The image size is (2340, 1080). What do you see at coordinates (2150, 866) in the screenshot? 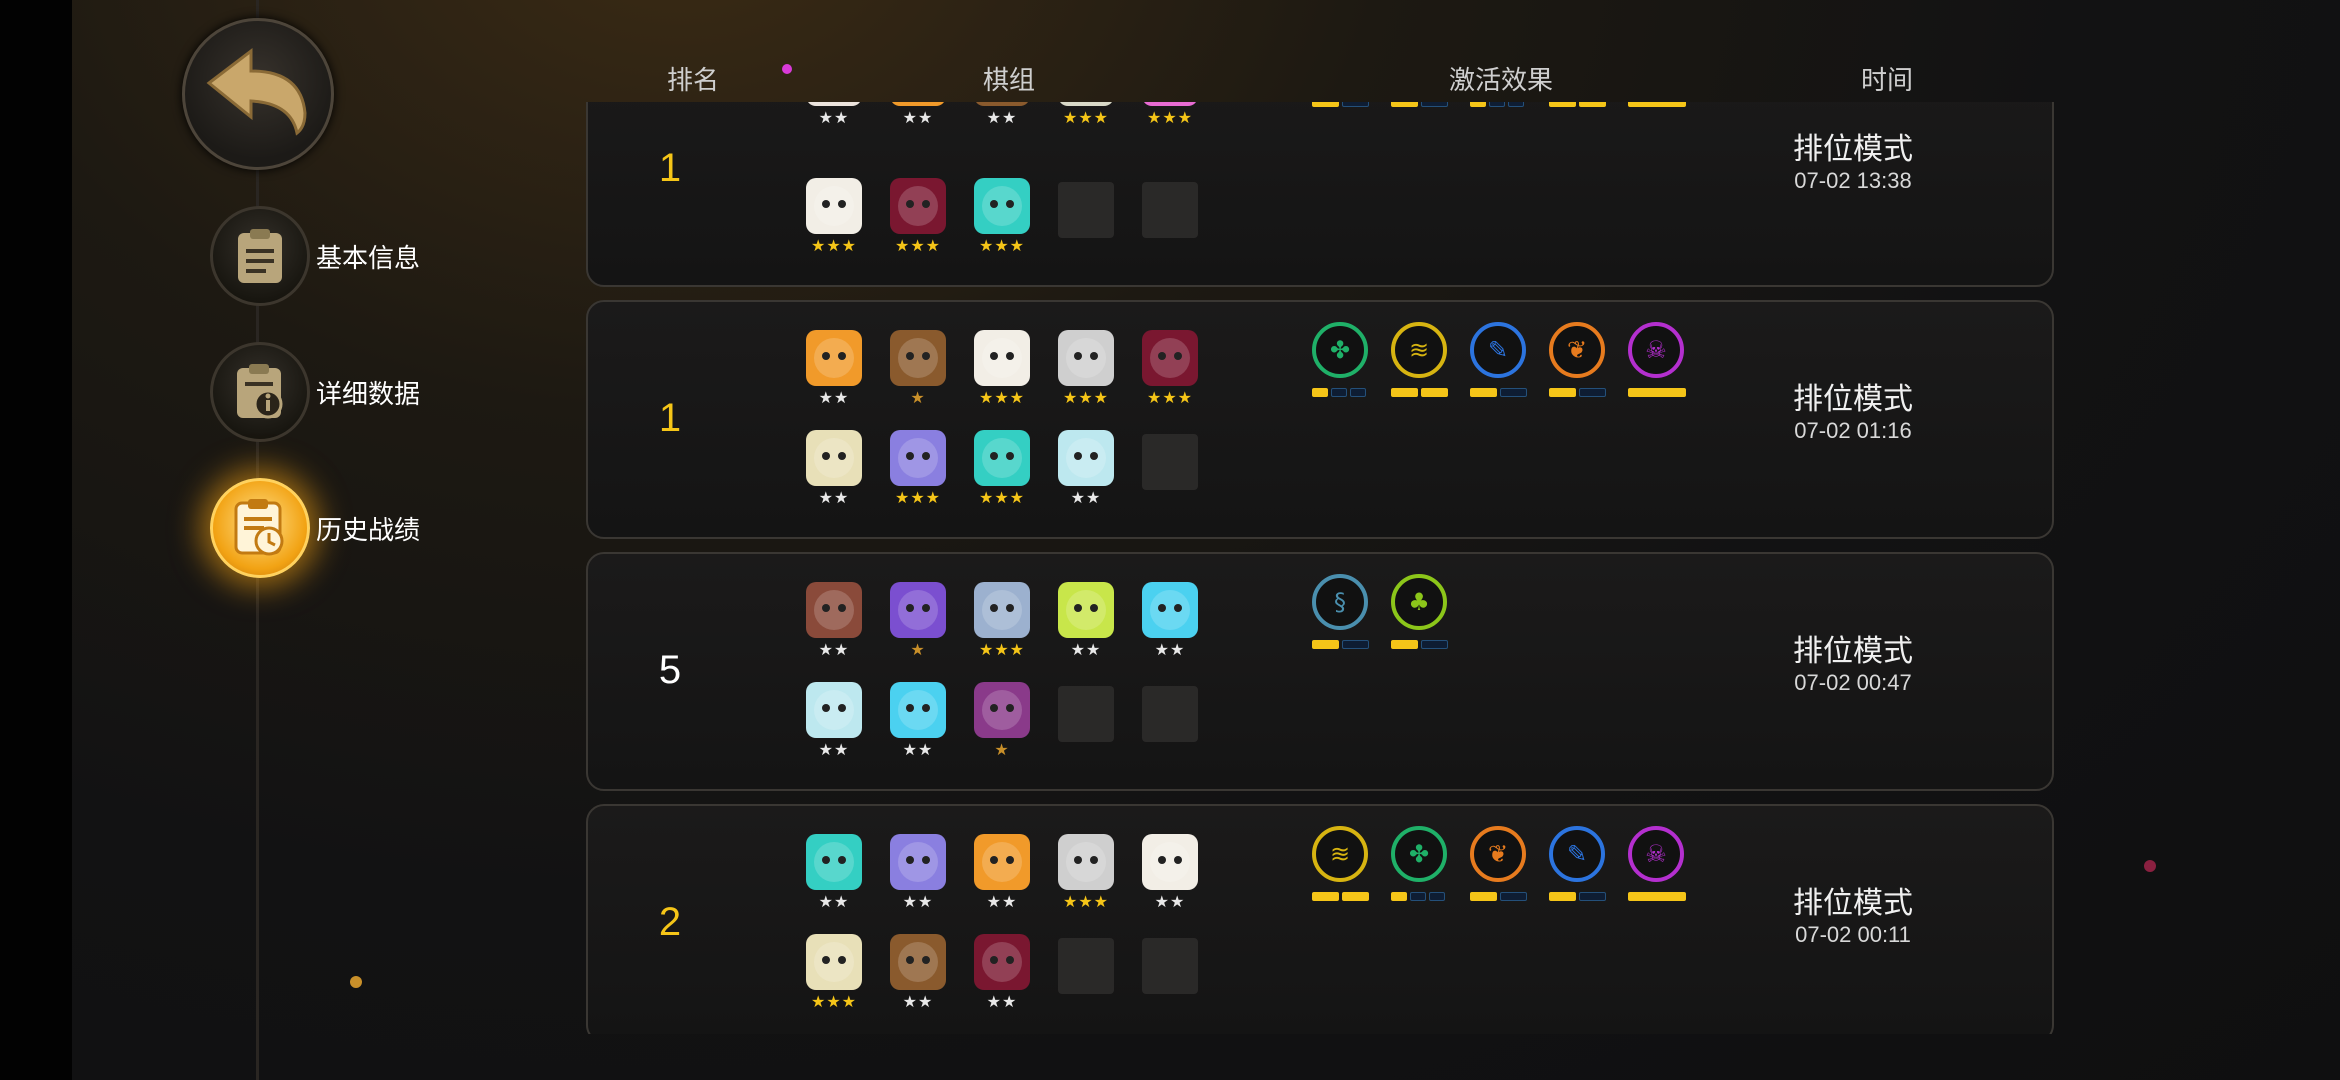
I see `spark-particle` at bounding box center [2150, 866].